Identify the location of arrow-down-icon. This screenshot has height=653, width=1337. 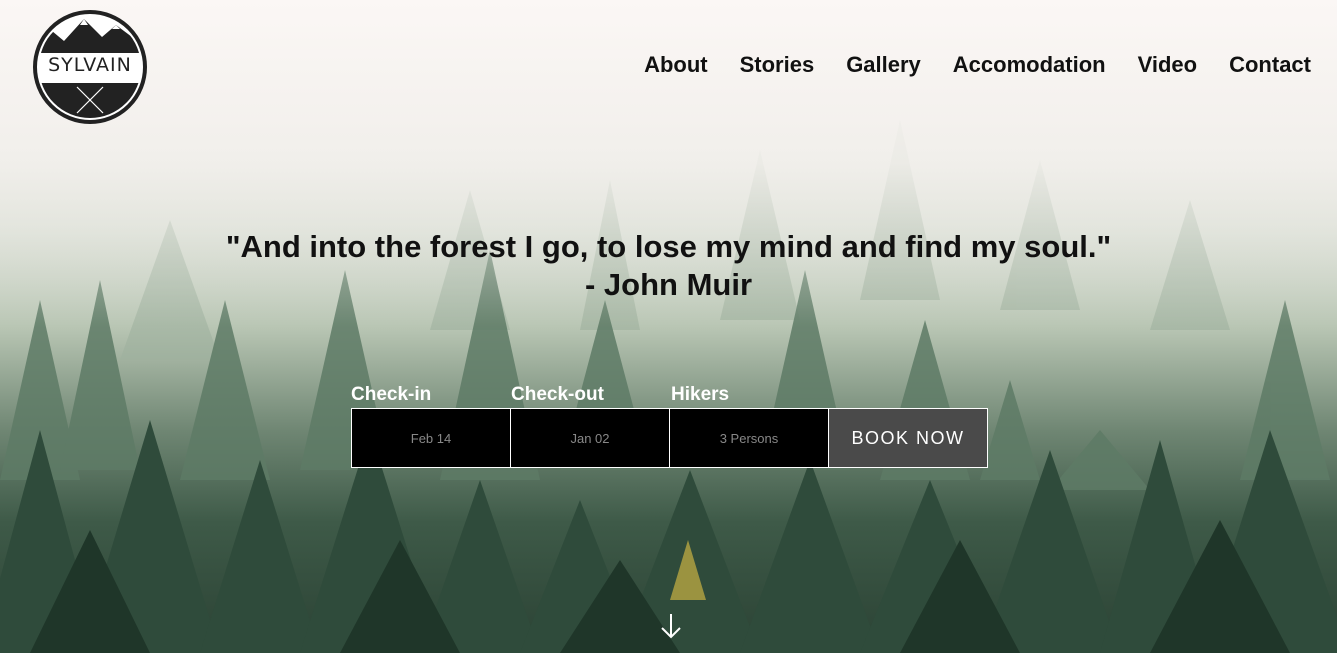
(671, 626).